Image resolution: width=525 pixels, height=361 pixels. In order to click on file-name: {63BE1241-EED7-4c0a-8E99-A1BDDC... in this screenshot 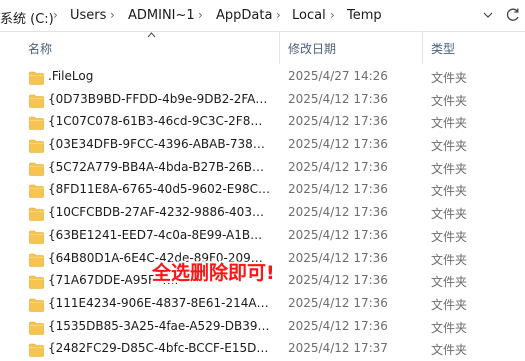, I will do `click(159, 235)`.